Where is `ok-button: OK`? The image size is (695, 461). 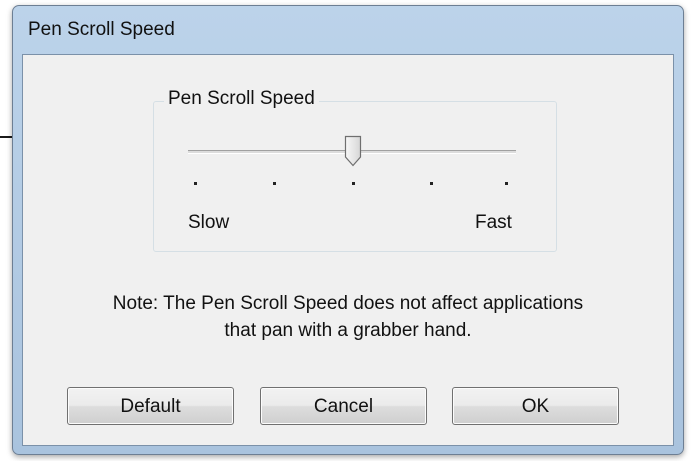
ok-button: OK is located at coordinates (535, 406).